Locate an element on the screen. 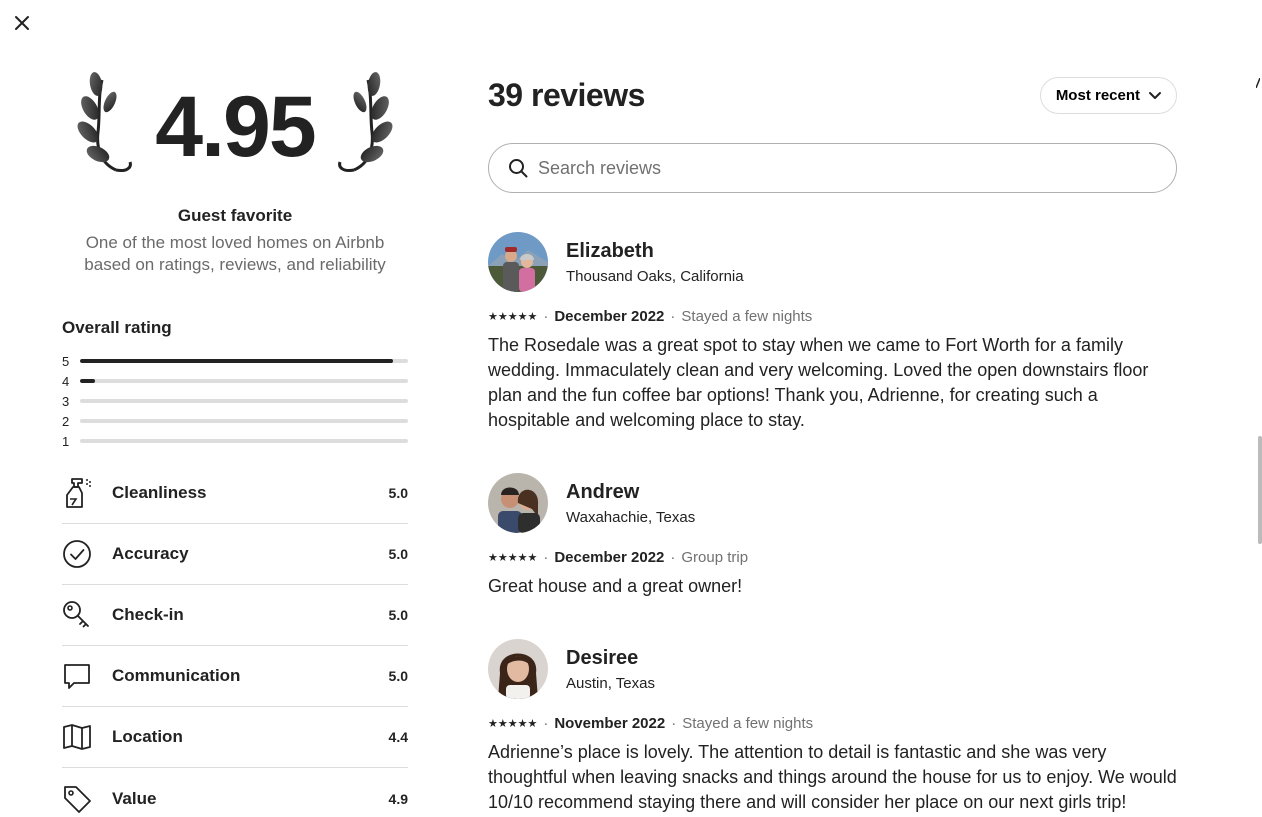 This screenshot has height=817, width=1262. category-label: Cleanliness is located at coordinates (159, 492).